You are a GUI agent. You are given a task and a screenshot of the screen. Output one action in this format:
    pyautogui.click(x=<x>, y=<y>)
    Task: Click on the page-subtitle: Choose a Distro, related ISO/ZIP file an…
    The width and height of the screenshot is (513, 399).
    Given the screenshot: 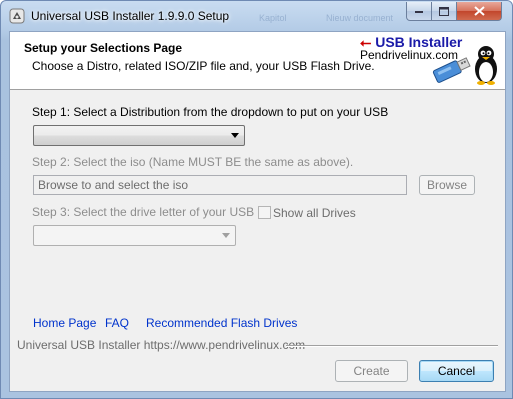 What is the action you would take?
    pyautogui.click(x=203, y=66)
    